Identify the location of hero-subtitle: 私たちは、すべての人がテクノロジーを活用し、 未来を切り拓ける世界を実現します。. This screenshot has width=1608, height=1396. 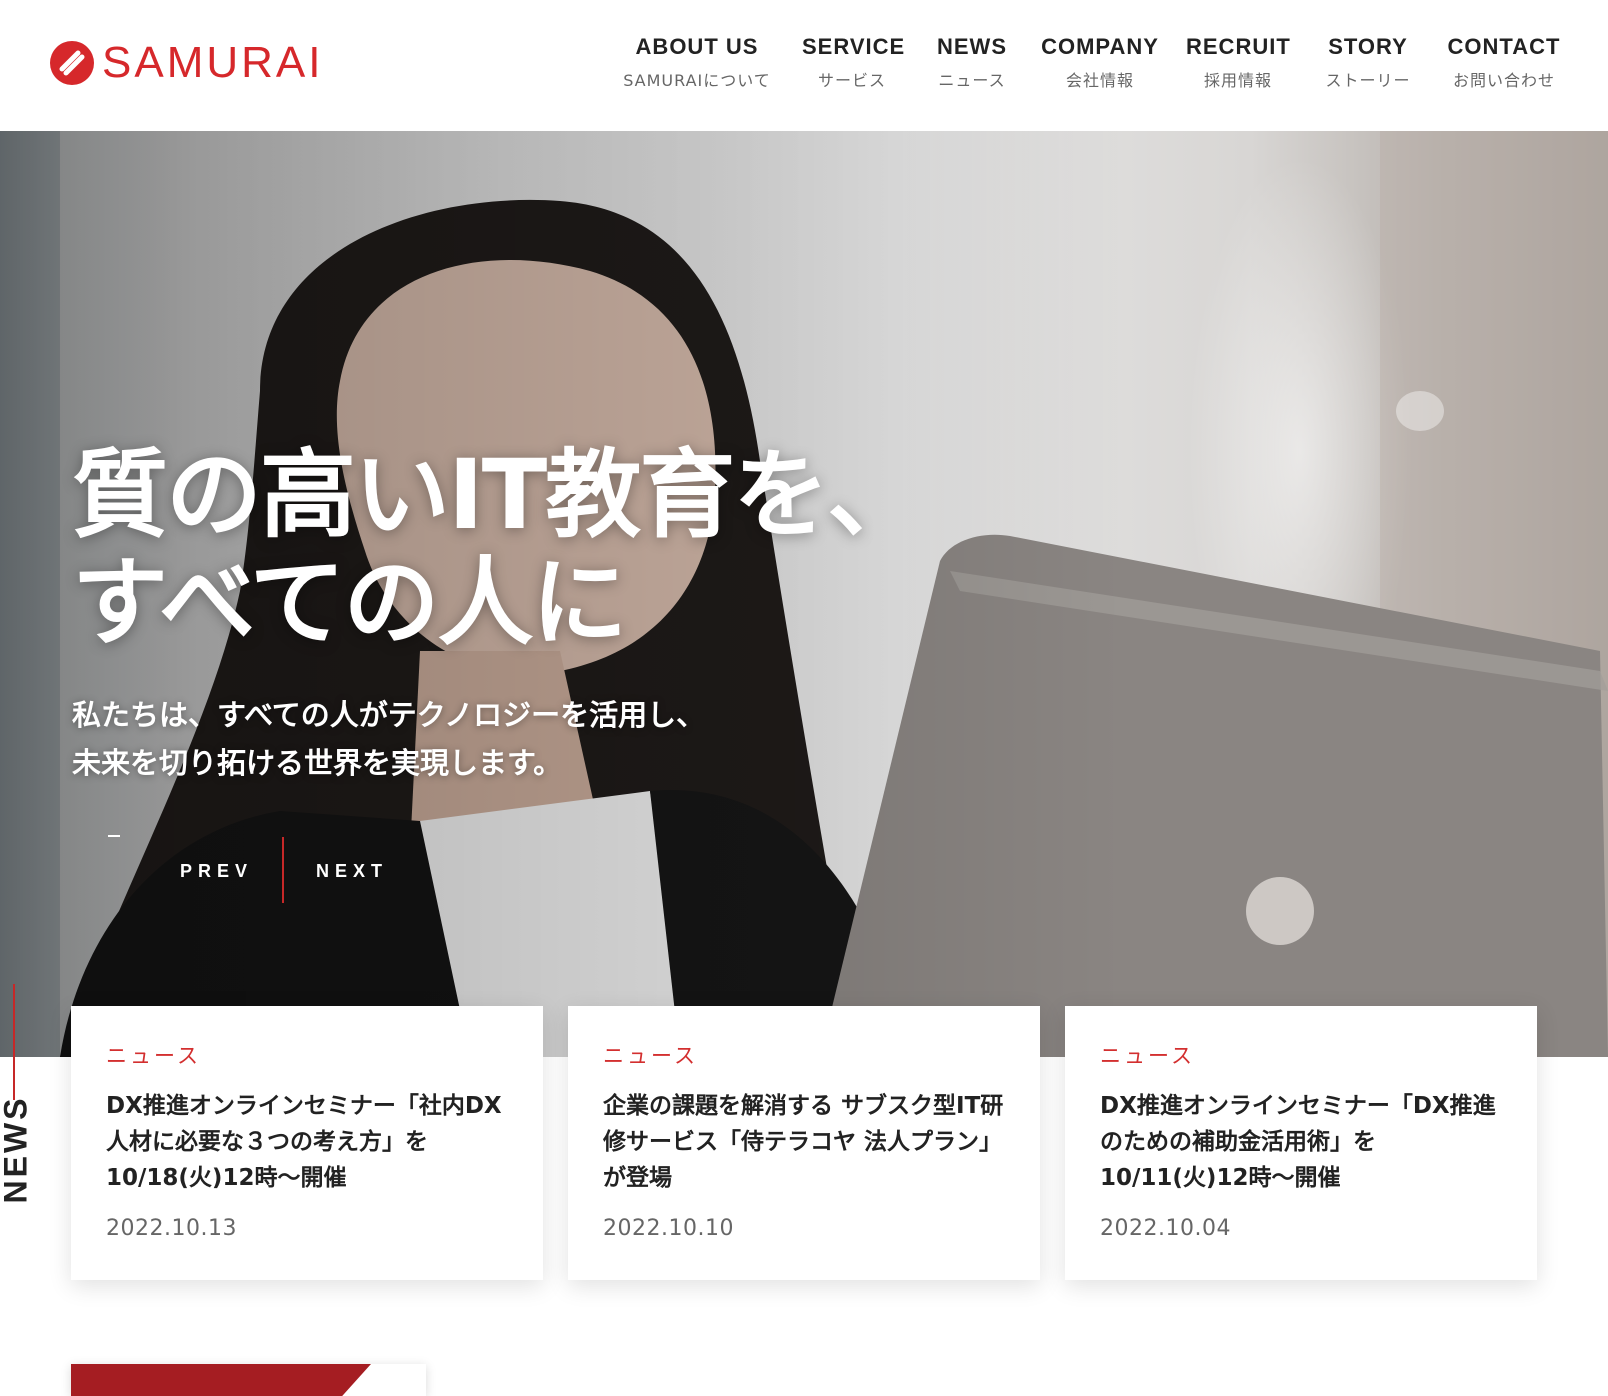
(388, 739).